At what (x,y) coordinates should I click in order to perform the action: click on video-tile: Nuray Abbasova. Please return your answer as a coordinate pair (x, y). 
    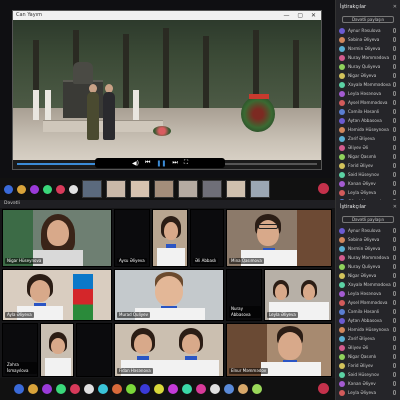
    Looking at the image, I should click on (244, 295).